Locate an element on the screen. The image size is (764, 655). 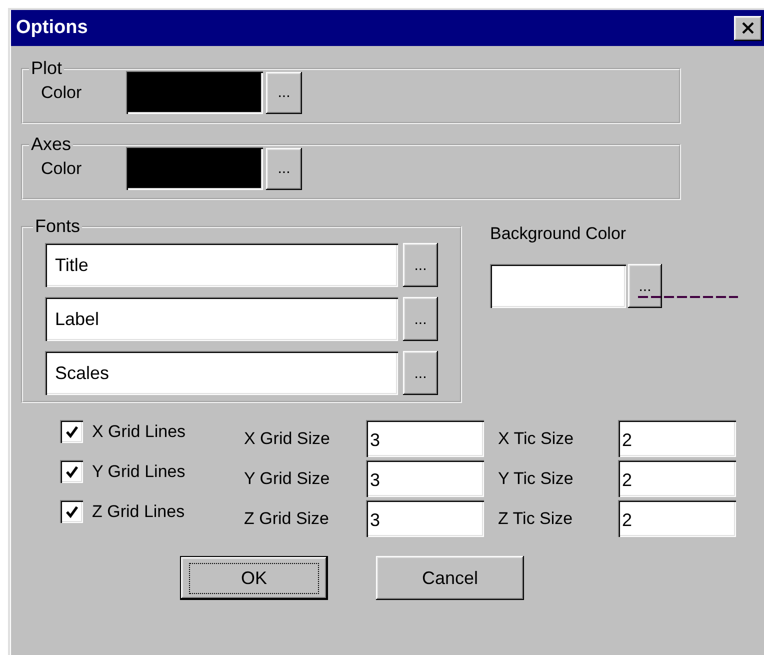
grid-size-label: Z Grid Size is located at coordinates (287, 518).